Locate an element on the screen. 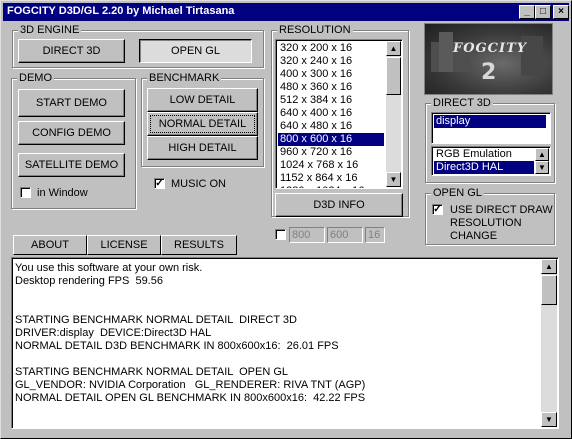 The height and width of the screenshot is (439, 572). log-scrollbar: ▲ ▼ is located at coordinates (549, 343).